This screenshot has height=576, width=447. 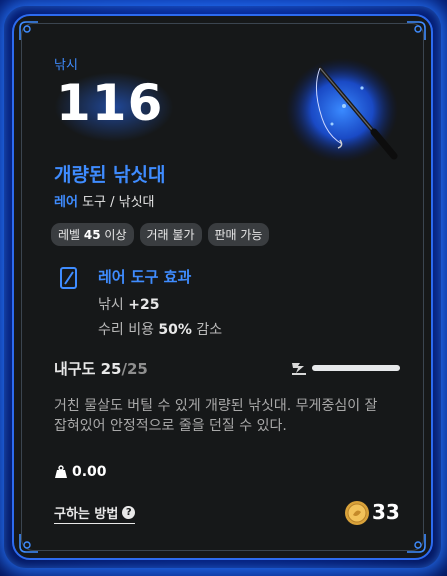 What do you see at coordinates (134, 369) in the screenshot?
I see `durability-max: /25` at bounding box center [134, 369].